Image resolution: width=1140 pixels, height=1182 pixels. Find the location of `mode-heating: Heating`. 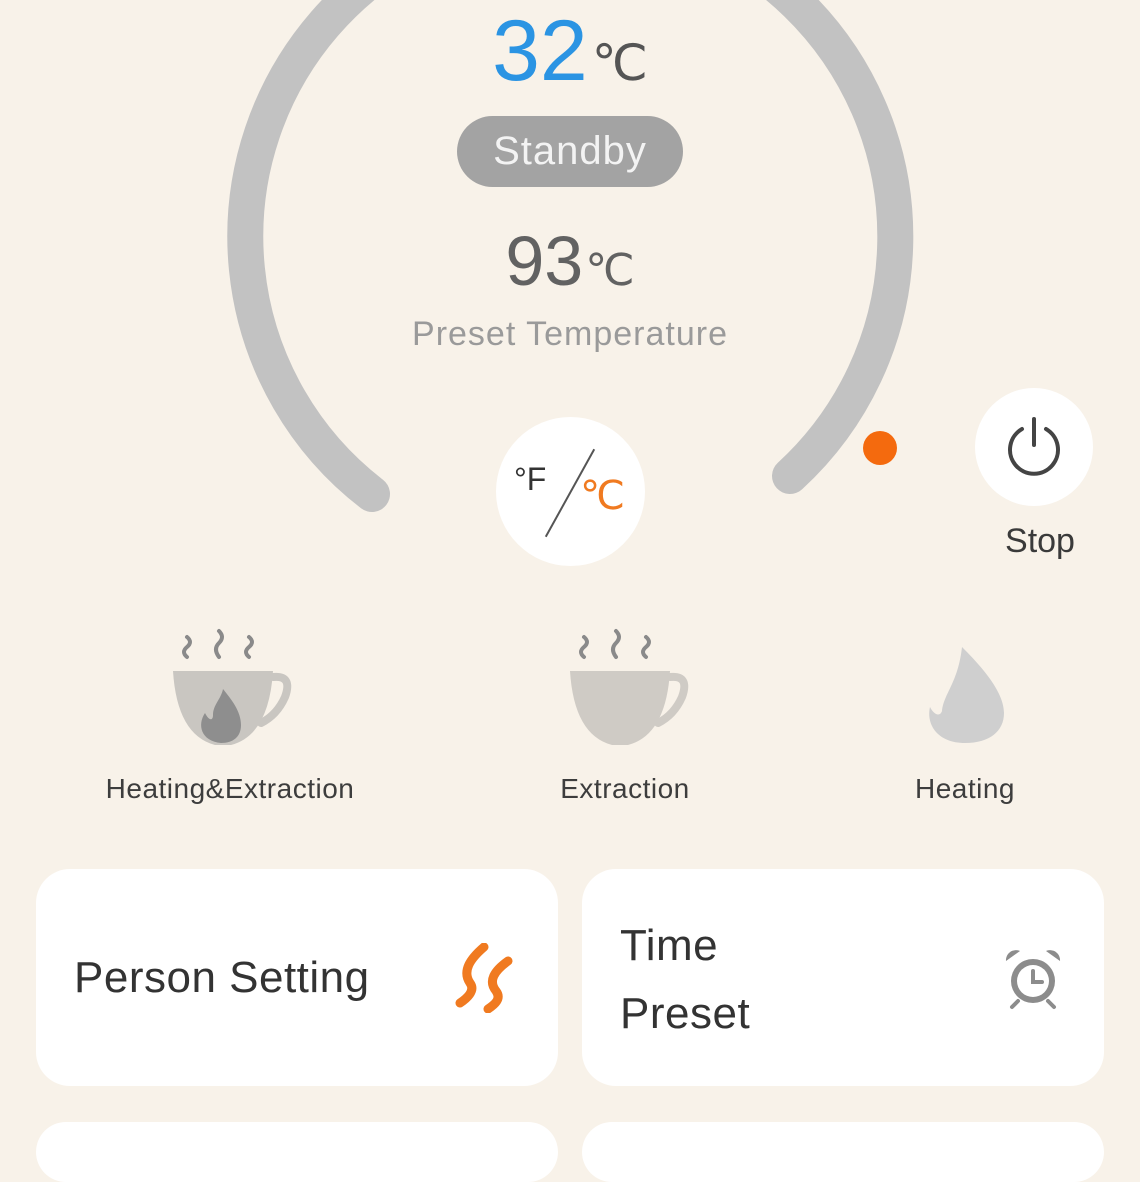

mode-heating: Heating is located at coordinates (965, 720).